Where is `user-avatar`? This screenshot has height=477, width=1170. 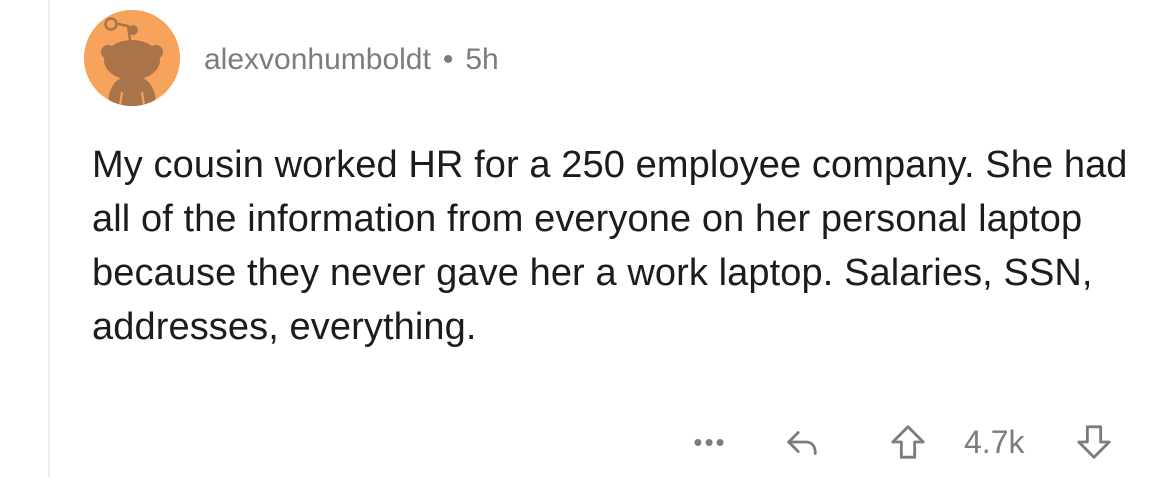 user-avatar is located at coordinates (132, 58).